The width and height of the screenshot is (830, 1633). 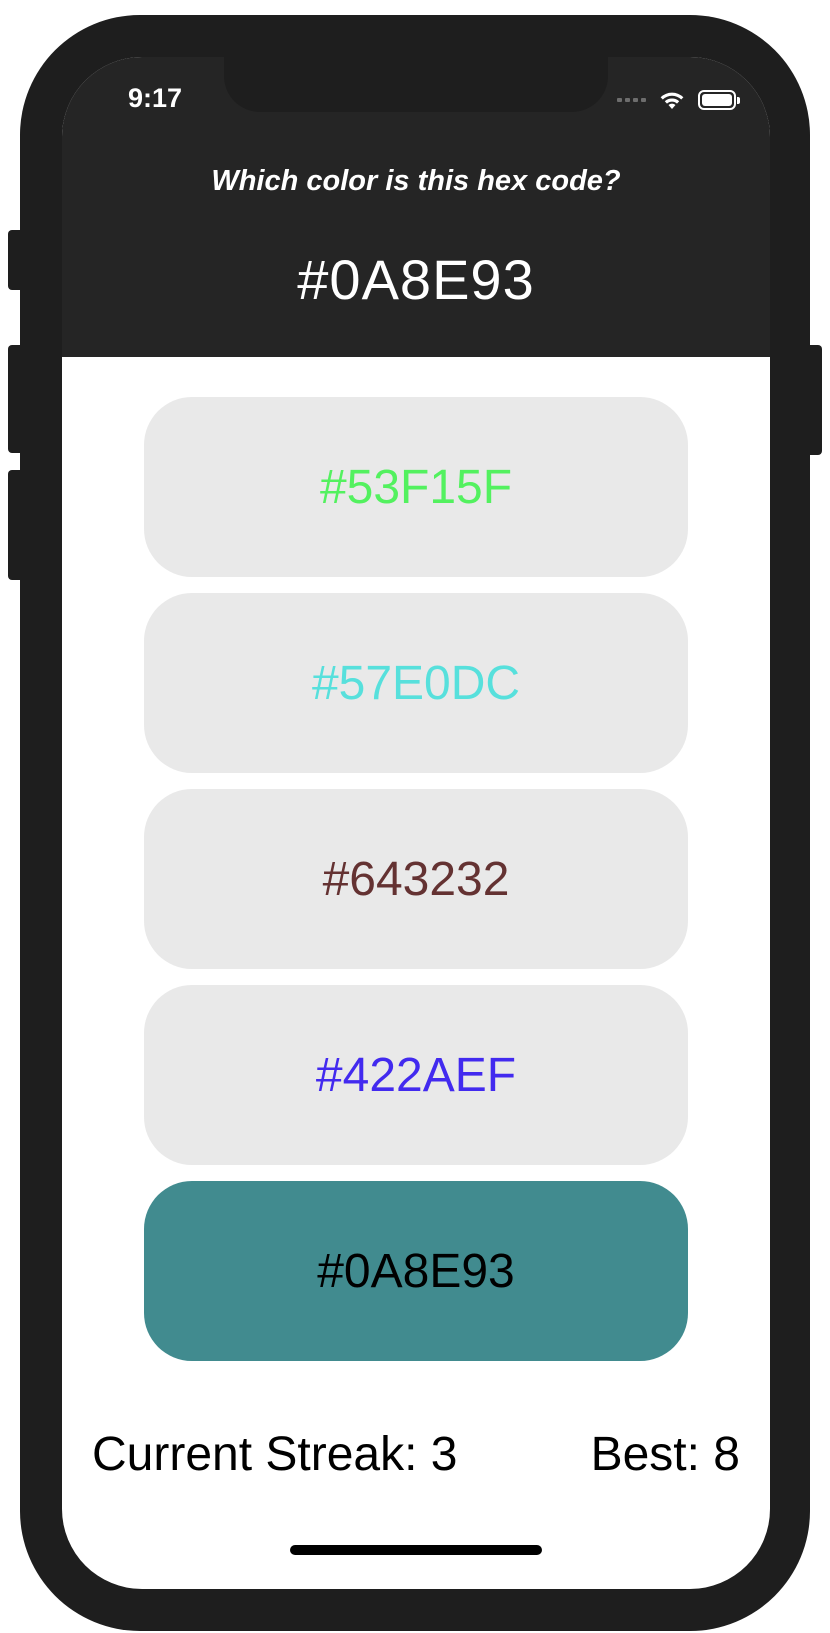 I want to click on notch, so click(x=416, y=84).